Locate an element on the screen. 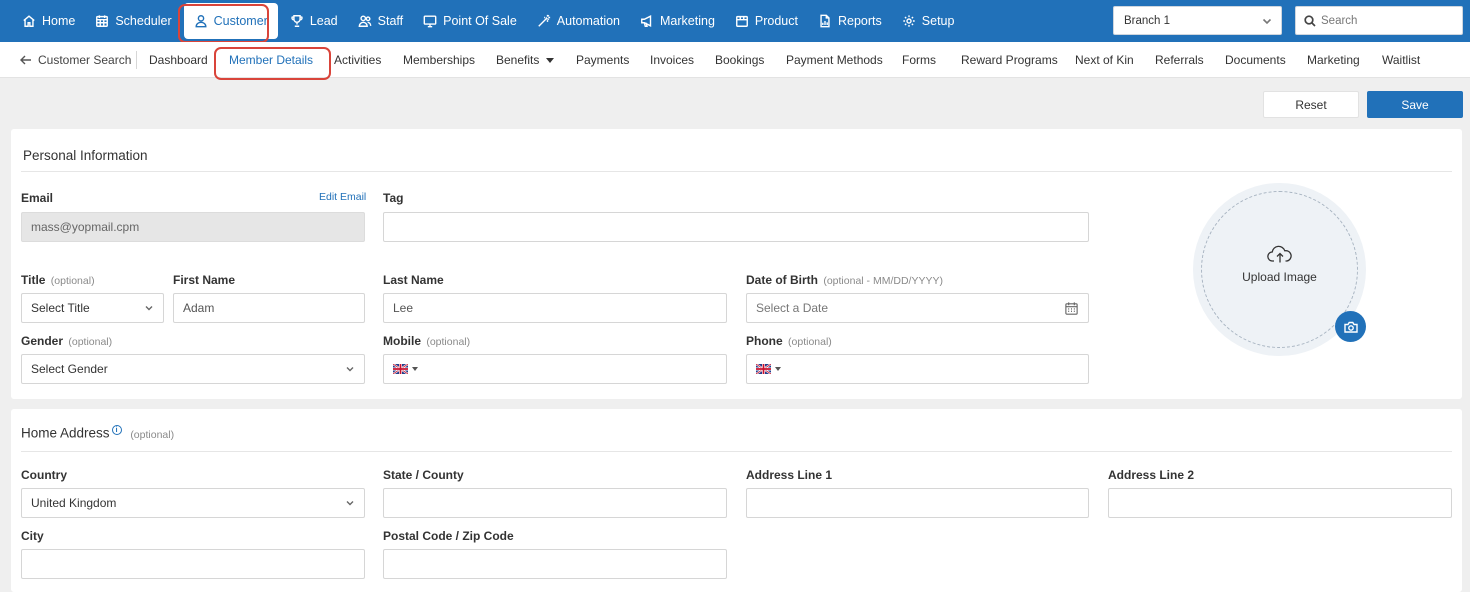 The image size is (1470, 592). tab-member-details-label: Member Details is located at coordinates (271, 60).